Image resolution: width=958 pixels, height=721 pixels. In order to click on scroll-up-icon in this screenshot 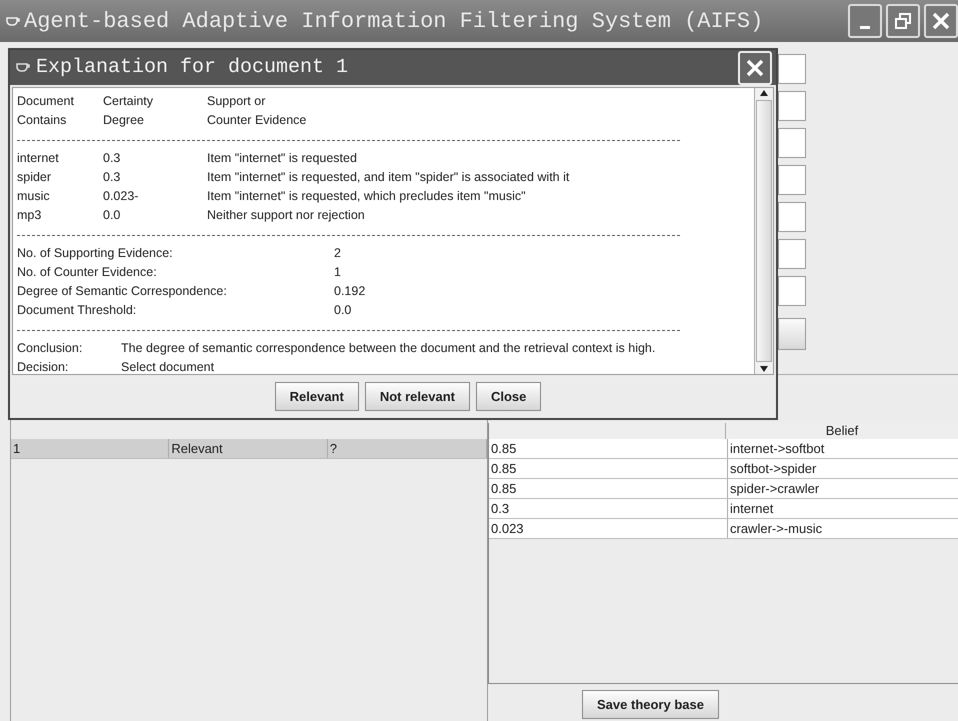, I will do `click(764, 93)`.